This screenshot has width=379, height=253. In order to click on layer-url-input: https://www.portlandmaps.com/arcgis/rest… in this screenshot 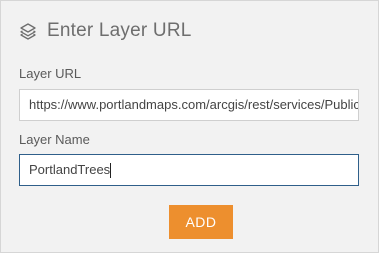, I will do `click(189, 105)`.